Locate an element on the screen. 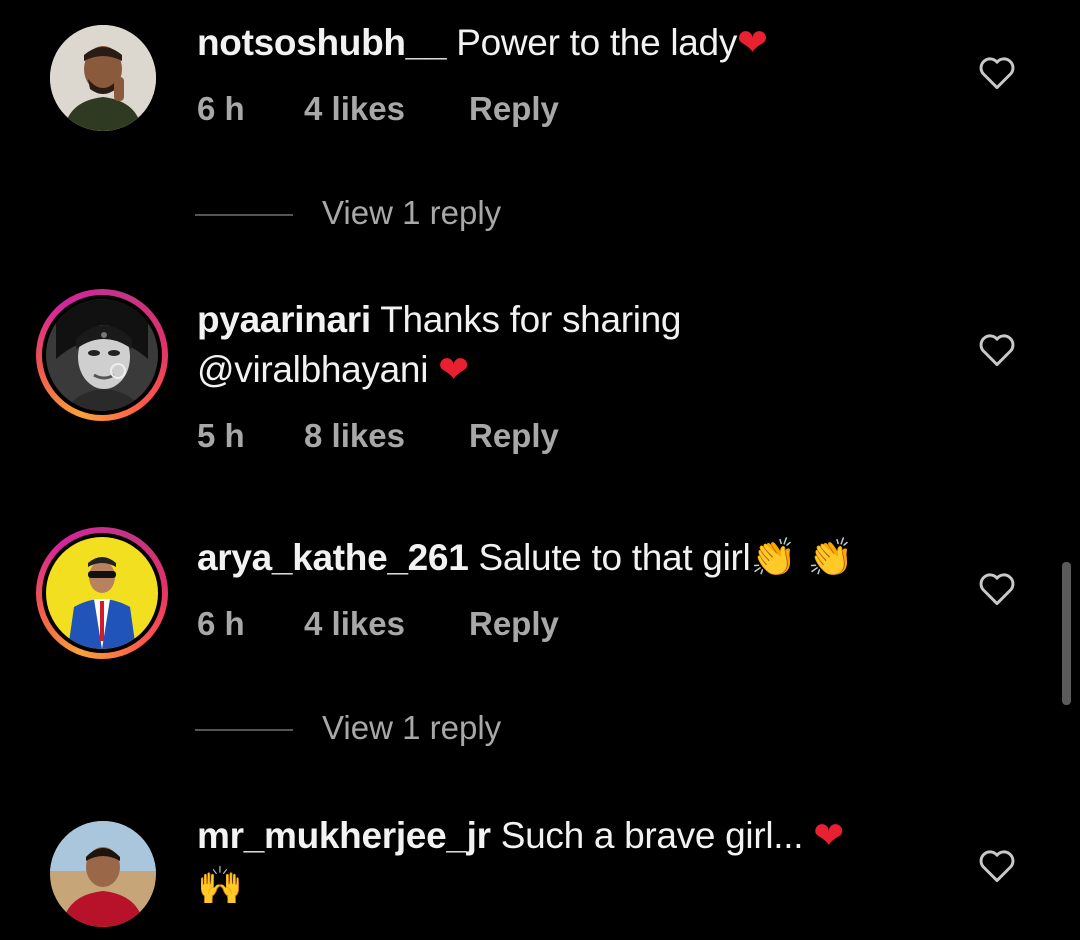 The image size is (1080, 940). comment-username: arya_kathe_261 is located at coordinates (333, 557).